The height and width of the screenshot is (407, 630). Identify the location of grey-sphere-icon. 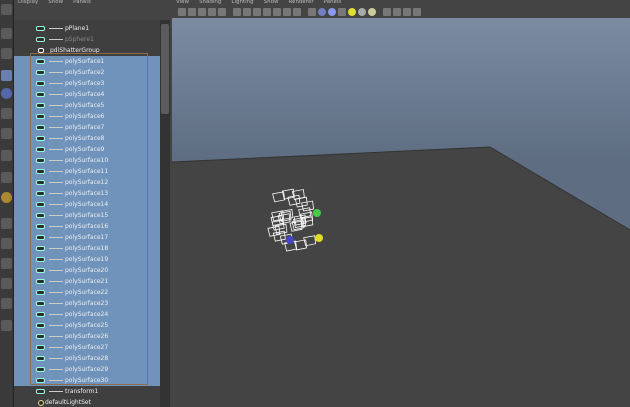
(362, 12).